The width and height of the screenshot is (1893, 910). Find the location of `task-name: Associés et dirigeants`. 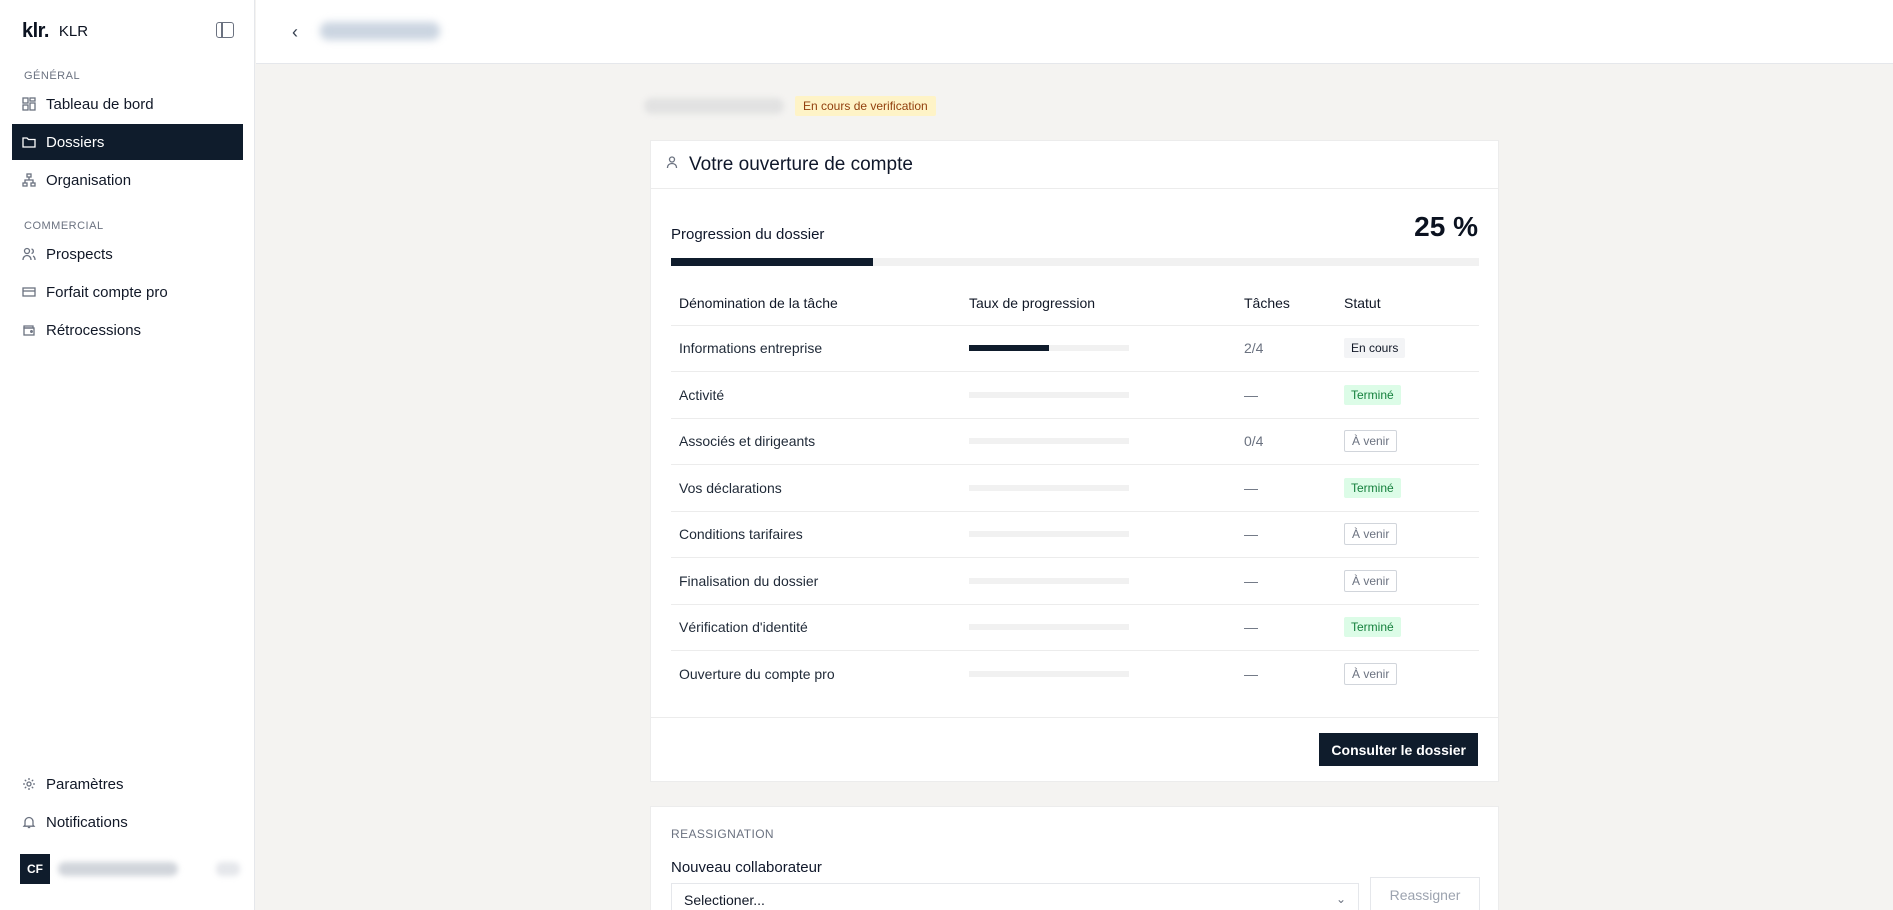

task-name: Associés et dirigeants is located at coordinates (816, 441).